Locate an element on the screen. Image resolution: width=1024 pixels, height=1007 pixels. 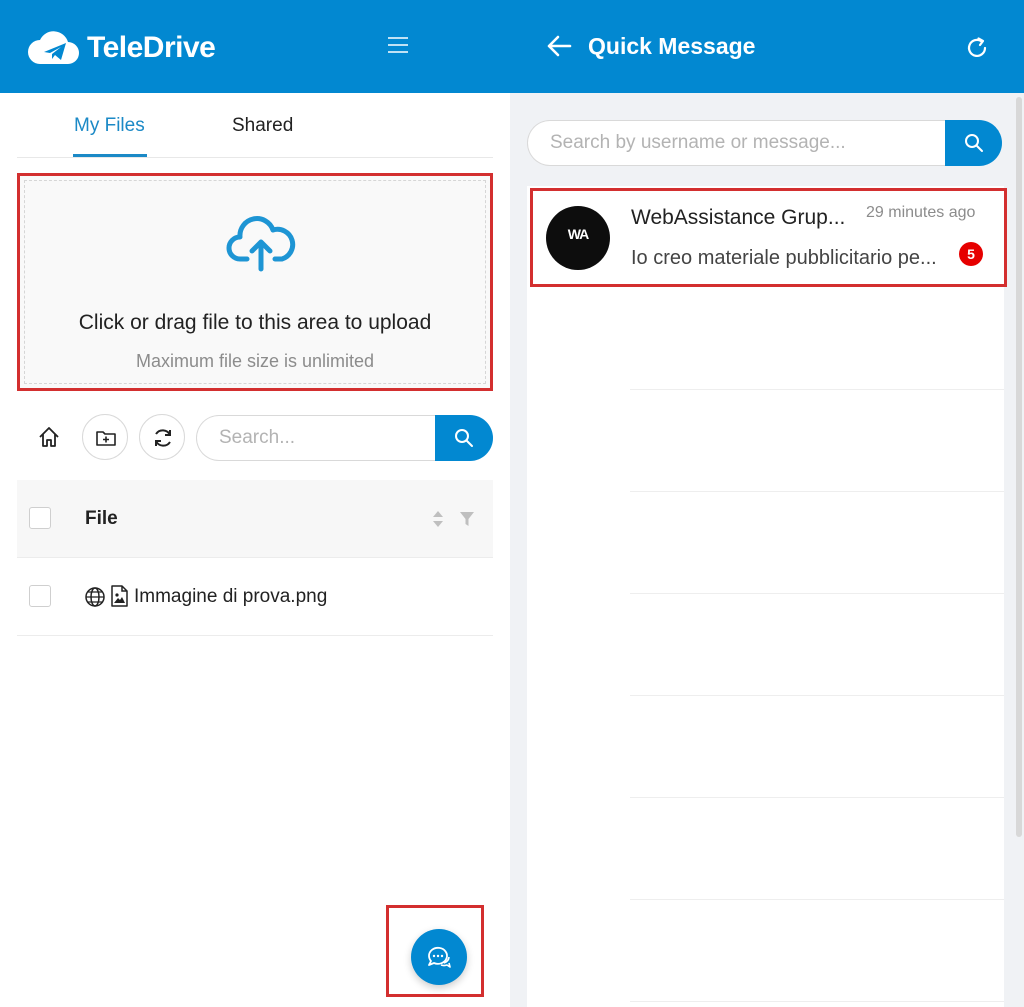
file-search is located at coordinates (344, 438).